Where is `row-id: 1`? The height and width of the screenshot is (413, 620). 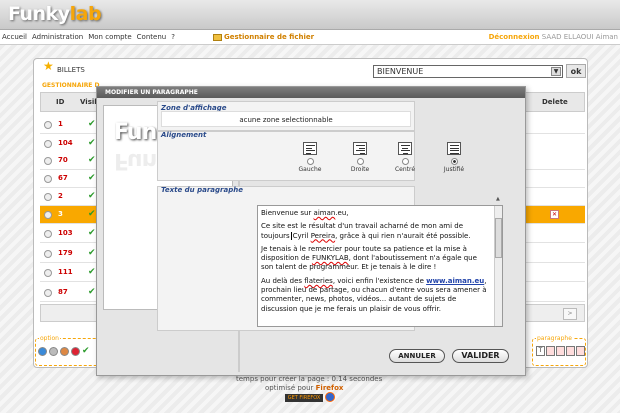 row-id: 1 is located at coordinates (60, 124).